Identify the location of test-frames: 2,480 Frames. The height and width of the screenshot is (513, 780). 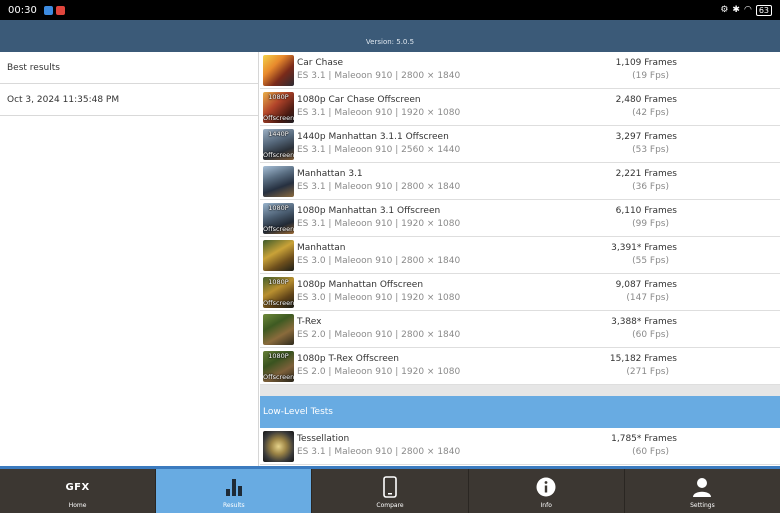
(646, 100).